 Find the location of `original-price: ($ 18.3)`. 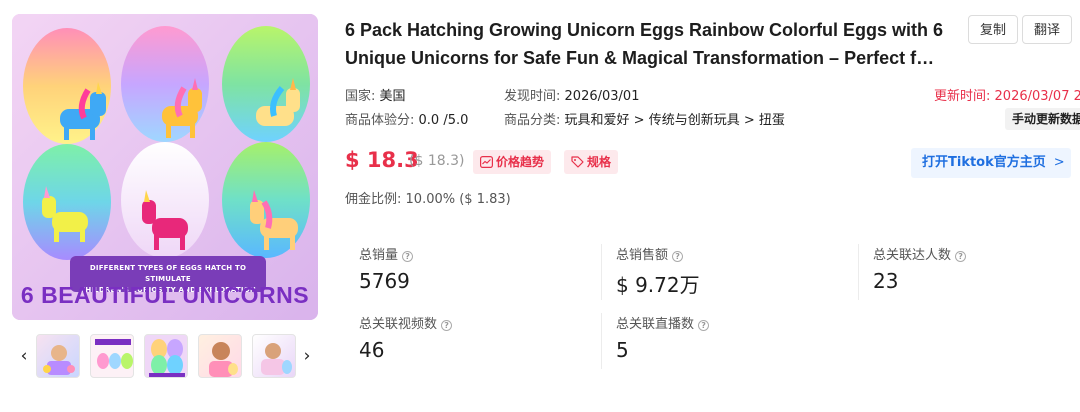

original-price: ($ 18.3) is located at coordinates (437, 161).